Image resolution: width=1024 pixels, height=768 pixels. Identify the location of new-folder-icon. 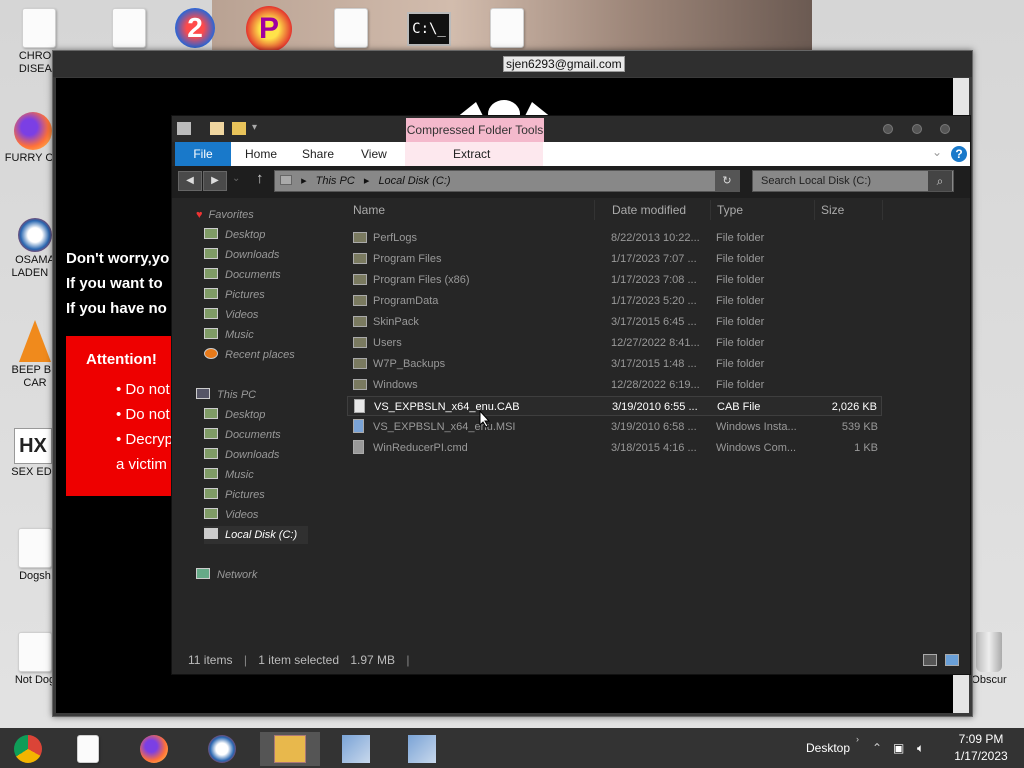
(239, 128).